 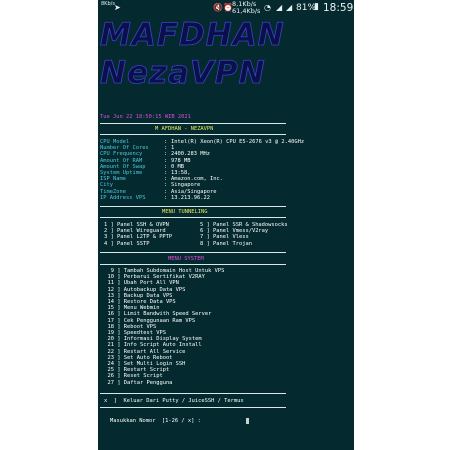 I want to click on battery-level: 81%, so click(x=306, y=8).